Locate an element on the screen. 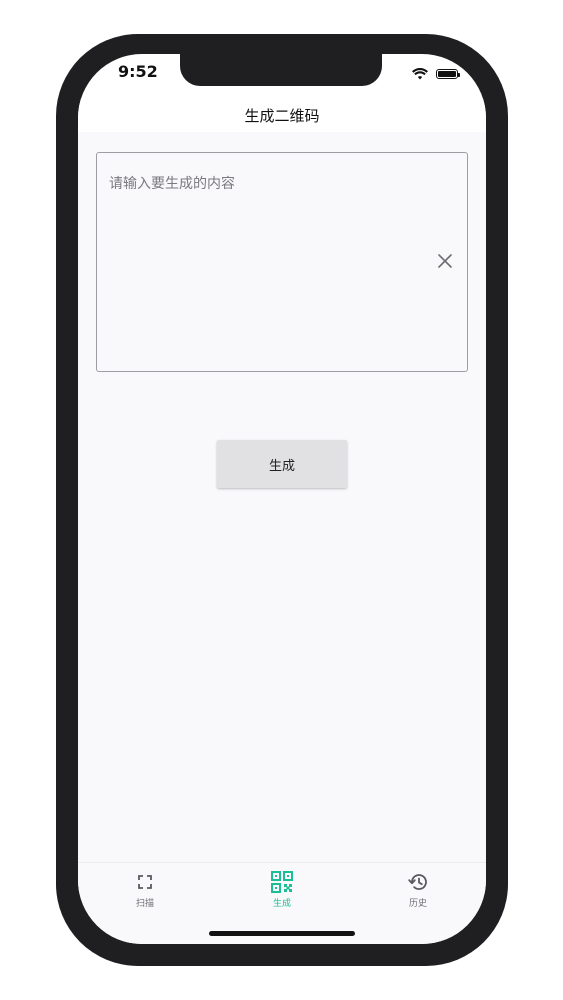 The height and width of the screenshot is (1000, 563). content-input-placeholder: 请输入要生成的内容 is located at coordinates (172, 184).